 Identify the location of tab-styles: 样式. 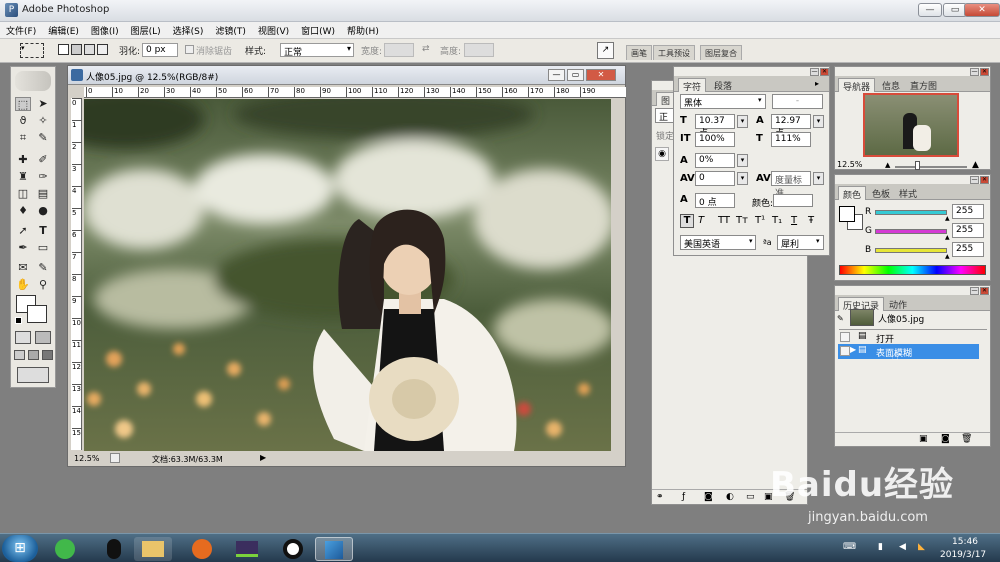
(908, 193).